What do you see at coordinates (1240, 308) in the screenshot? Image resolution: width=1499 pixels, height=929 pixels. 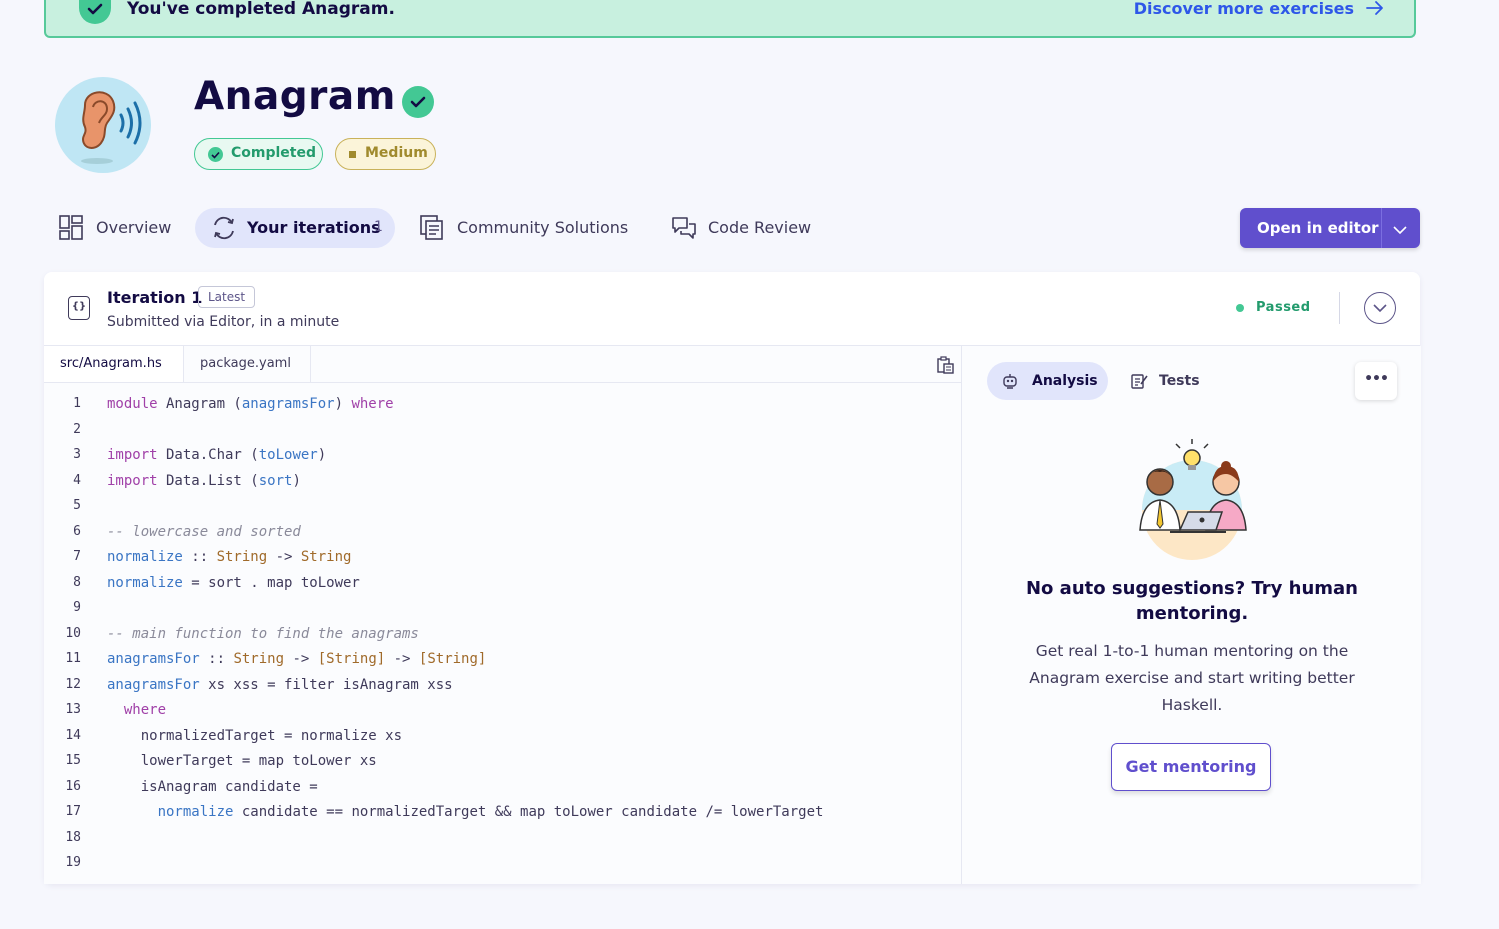 I see `passed-dot-icon` at bounding box center [1240, 308].